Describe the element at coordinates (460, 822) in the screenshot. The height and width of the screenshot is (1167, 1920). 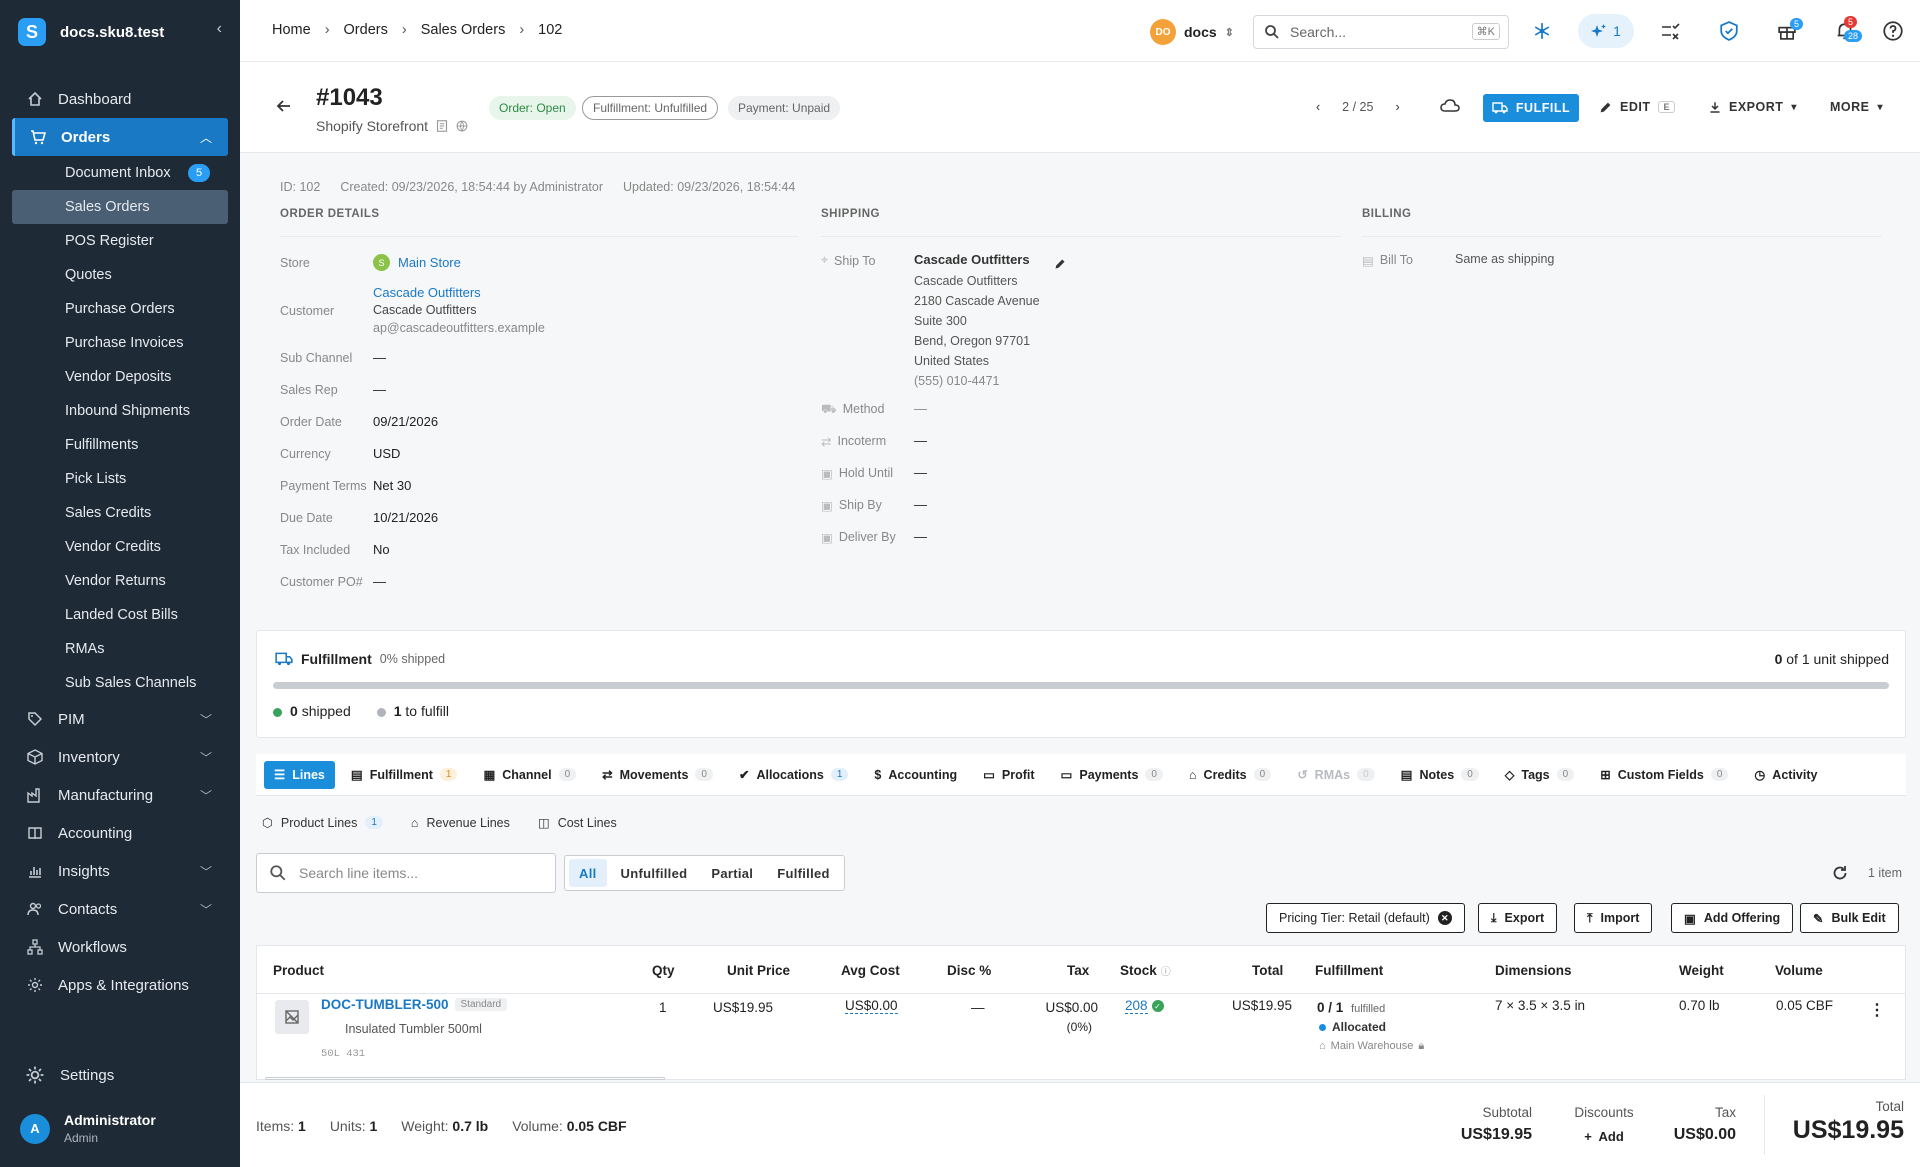
I see `subtab-revenue-lines: ⌂ Revenue Lines` at that location.